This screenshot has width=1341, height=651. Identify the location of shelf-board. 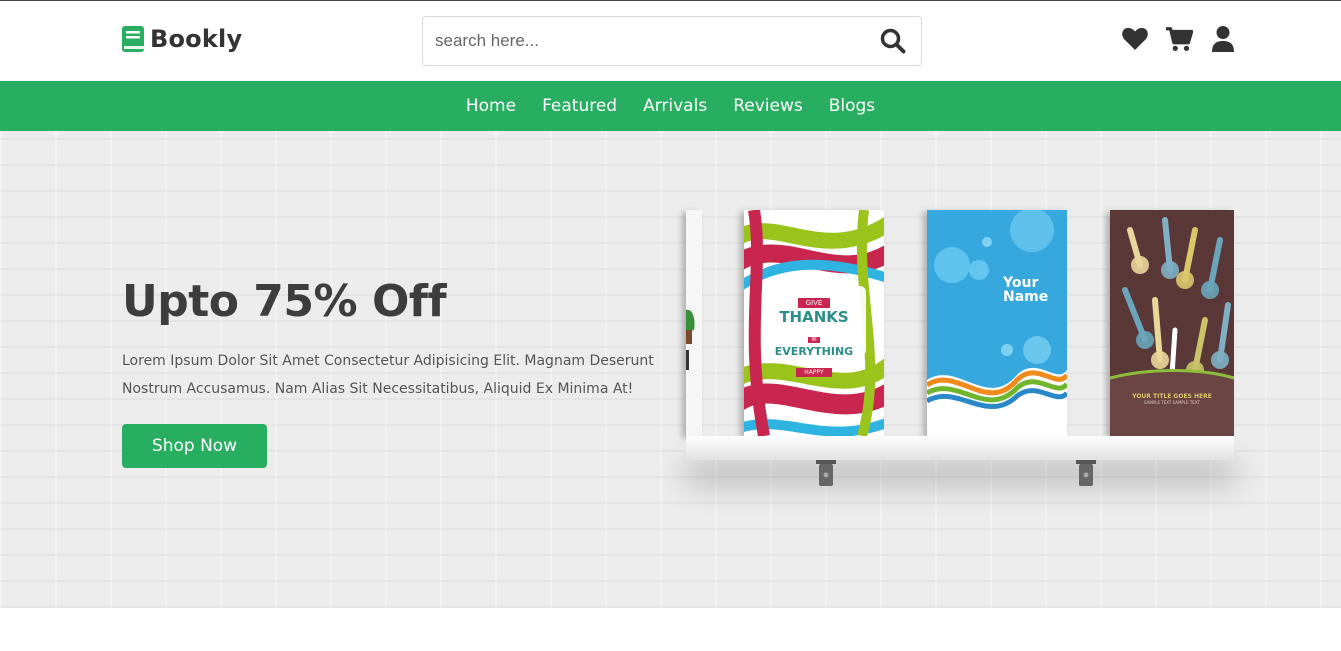
(960, 448).